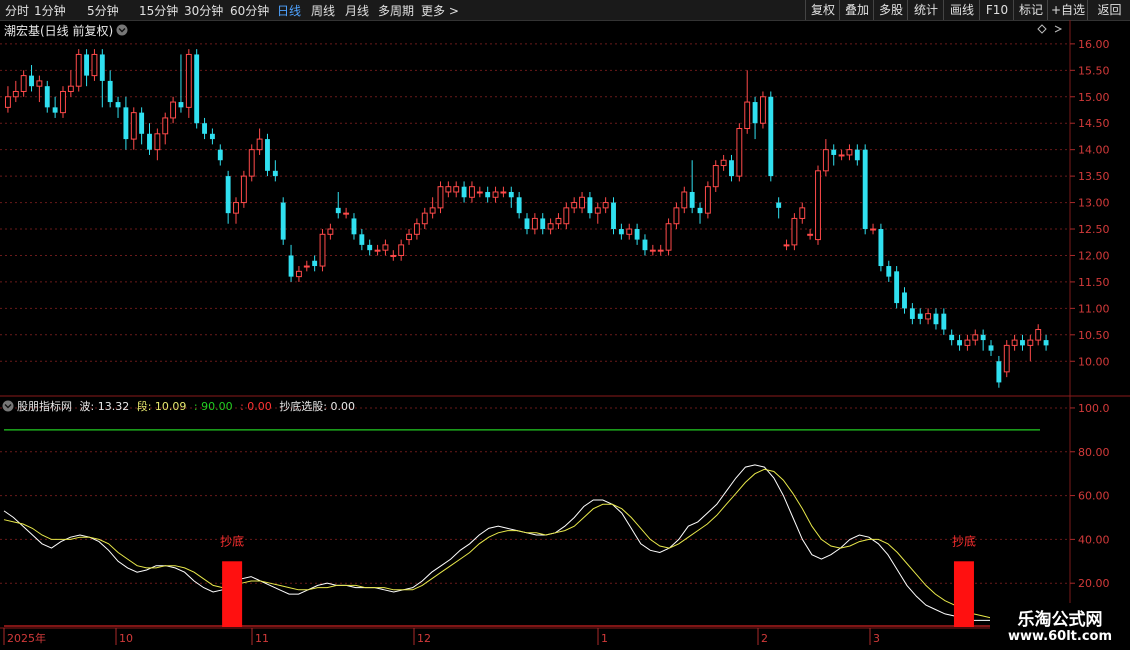 The image size is (1130, 650). What do you see at coordinates (323, 10) in the screenshot?
I see `period-tab-weekly: 周线` at bounding box center [323, 10].